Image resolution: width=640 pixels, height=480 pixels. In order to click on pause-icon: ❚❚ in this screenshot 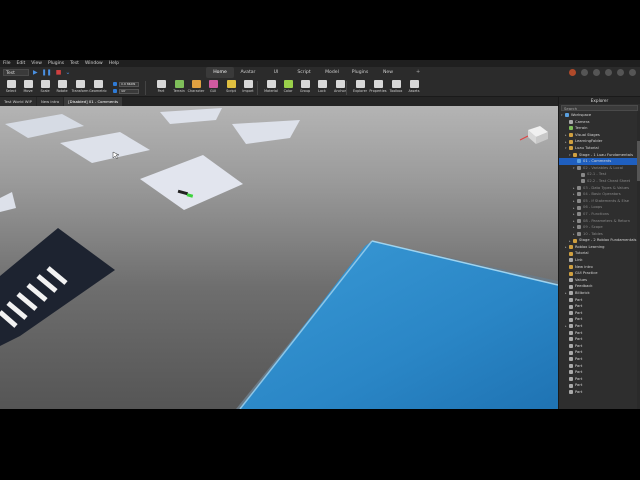, I will do `click(47, 72)`.